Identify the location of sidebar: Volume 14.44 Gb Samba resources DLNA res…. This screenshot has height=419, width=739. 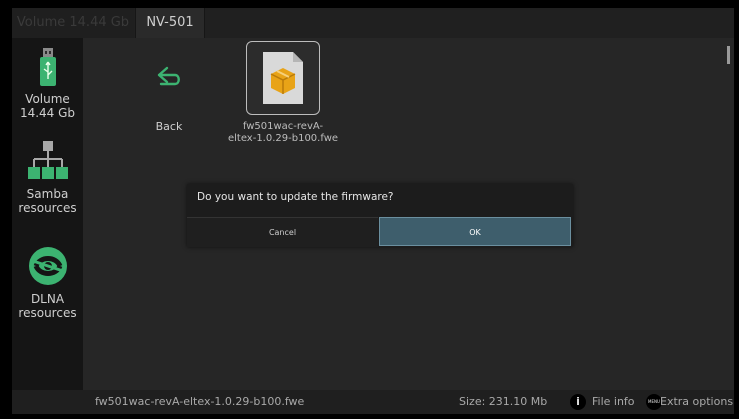
(47, 214).